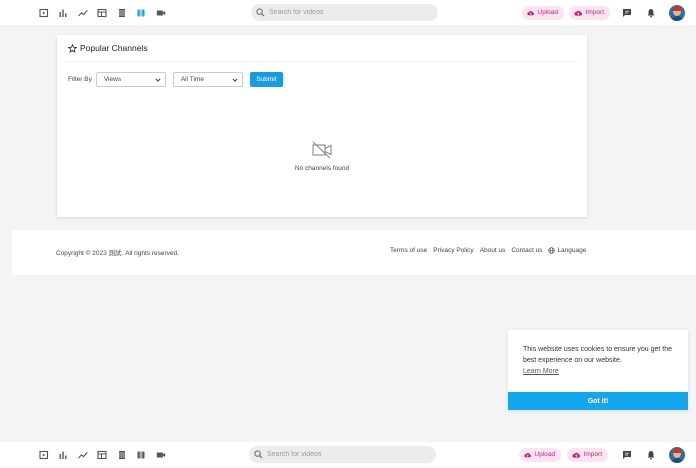 This screenshot has width=696, height=468. Describe the element at coordinates (266, 79) in the screenshot. I see `submit-button: Submit` at that location.